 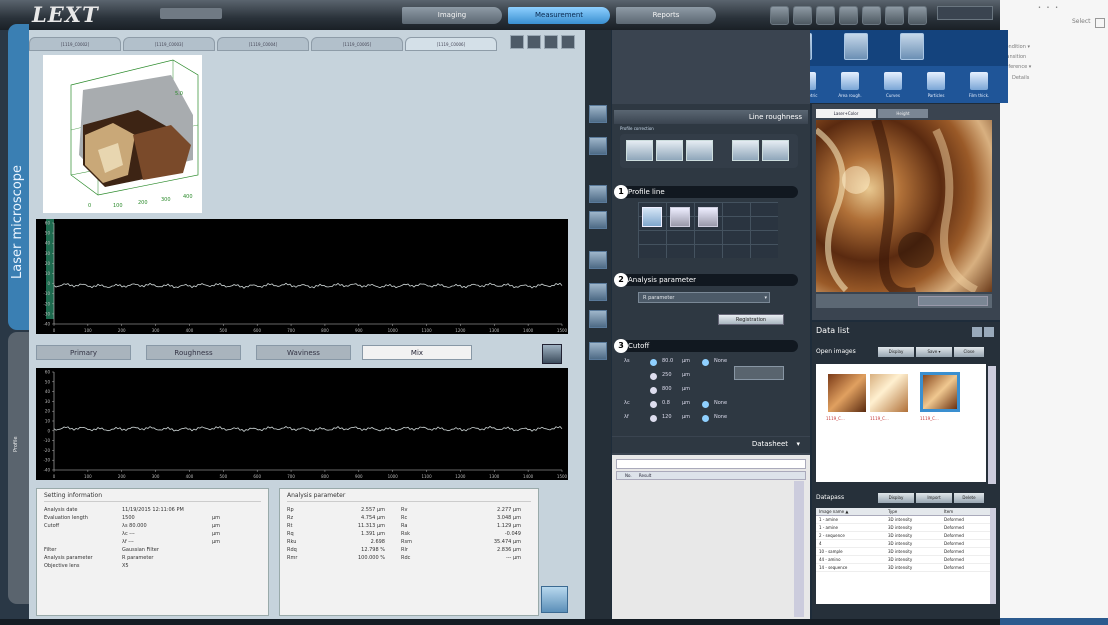 What do you see at coordinates (1100, 23) in the screenshot?
I see `ribbon-box-icon` at bounding box center [1100, 23].